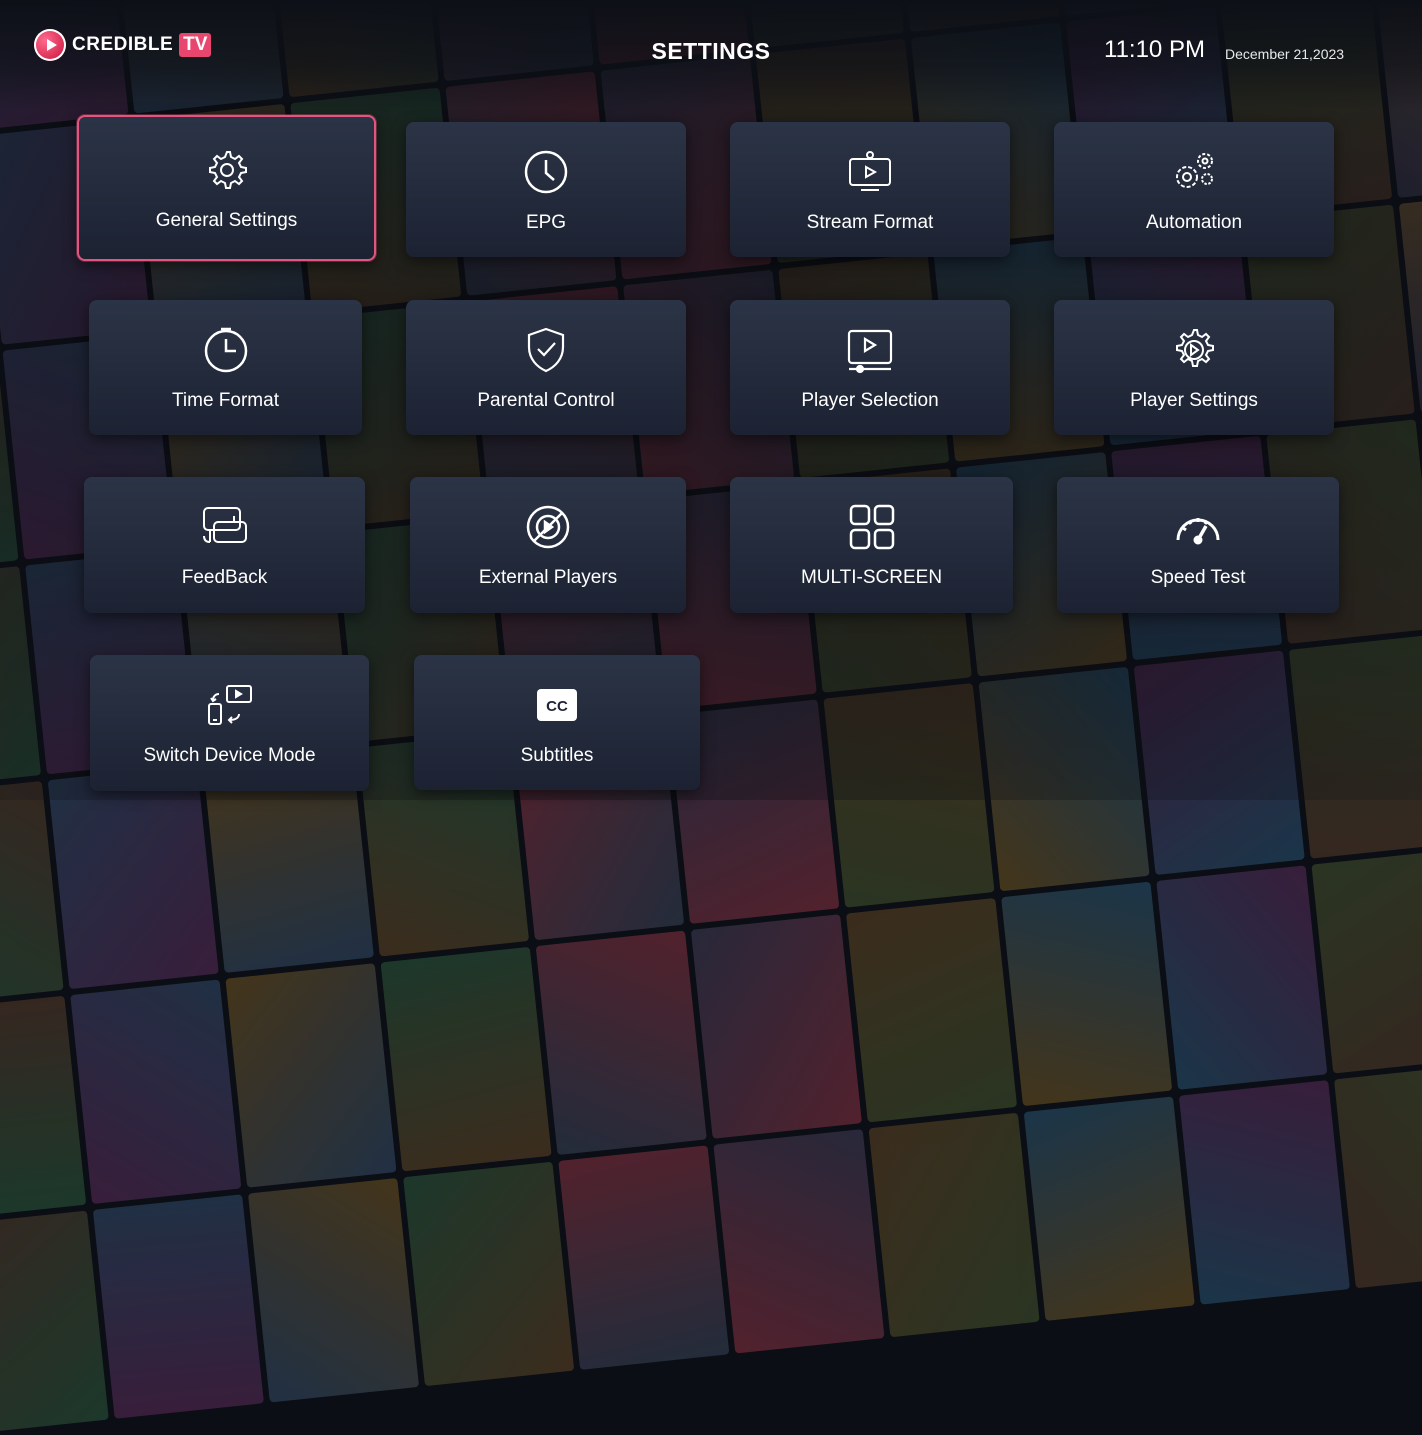 This screenshot has height=1435, width=1422. Describe the element at coordinates (226, 220) in the screenshot. I see `tile-label: General Settings` at that location.